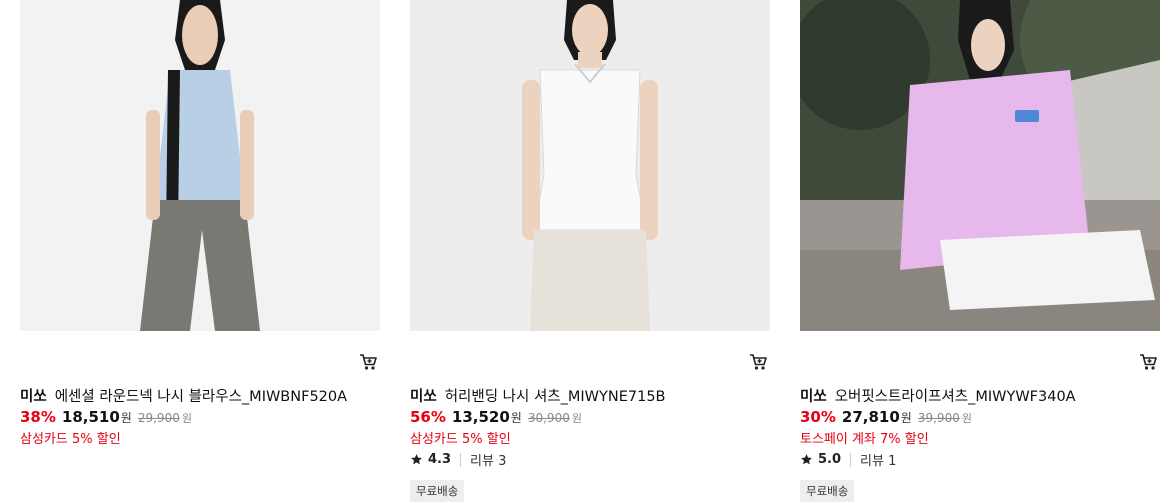 This screenshot has width=1171, height=503. What do you see at coordinates (818, 417) in the screenshot?
I see `discount-rate: 30%` at bounding box center [818, 417].